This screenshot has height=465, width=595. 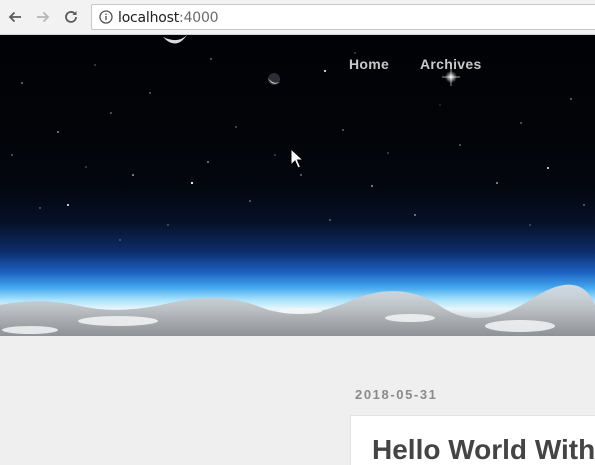 I want to click on back-button, so click(x=15, y=17).